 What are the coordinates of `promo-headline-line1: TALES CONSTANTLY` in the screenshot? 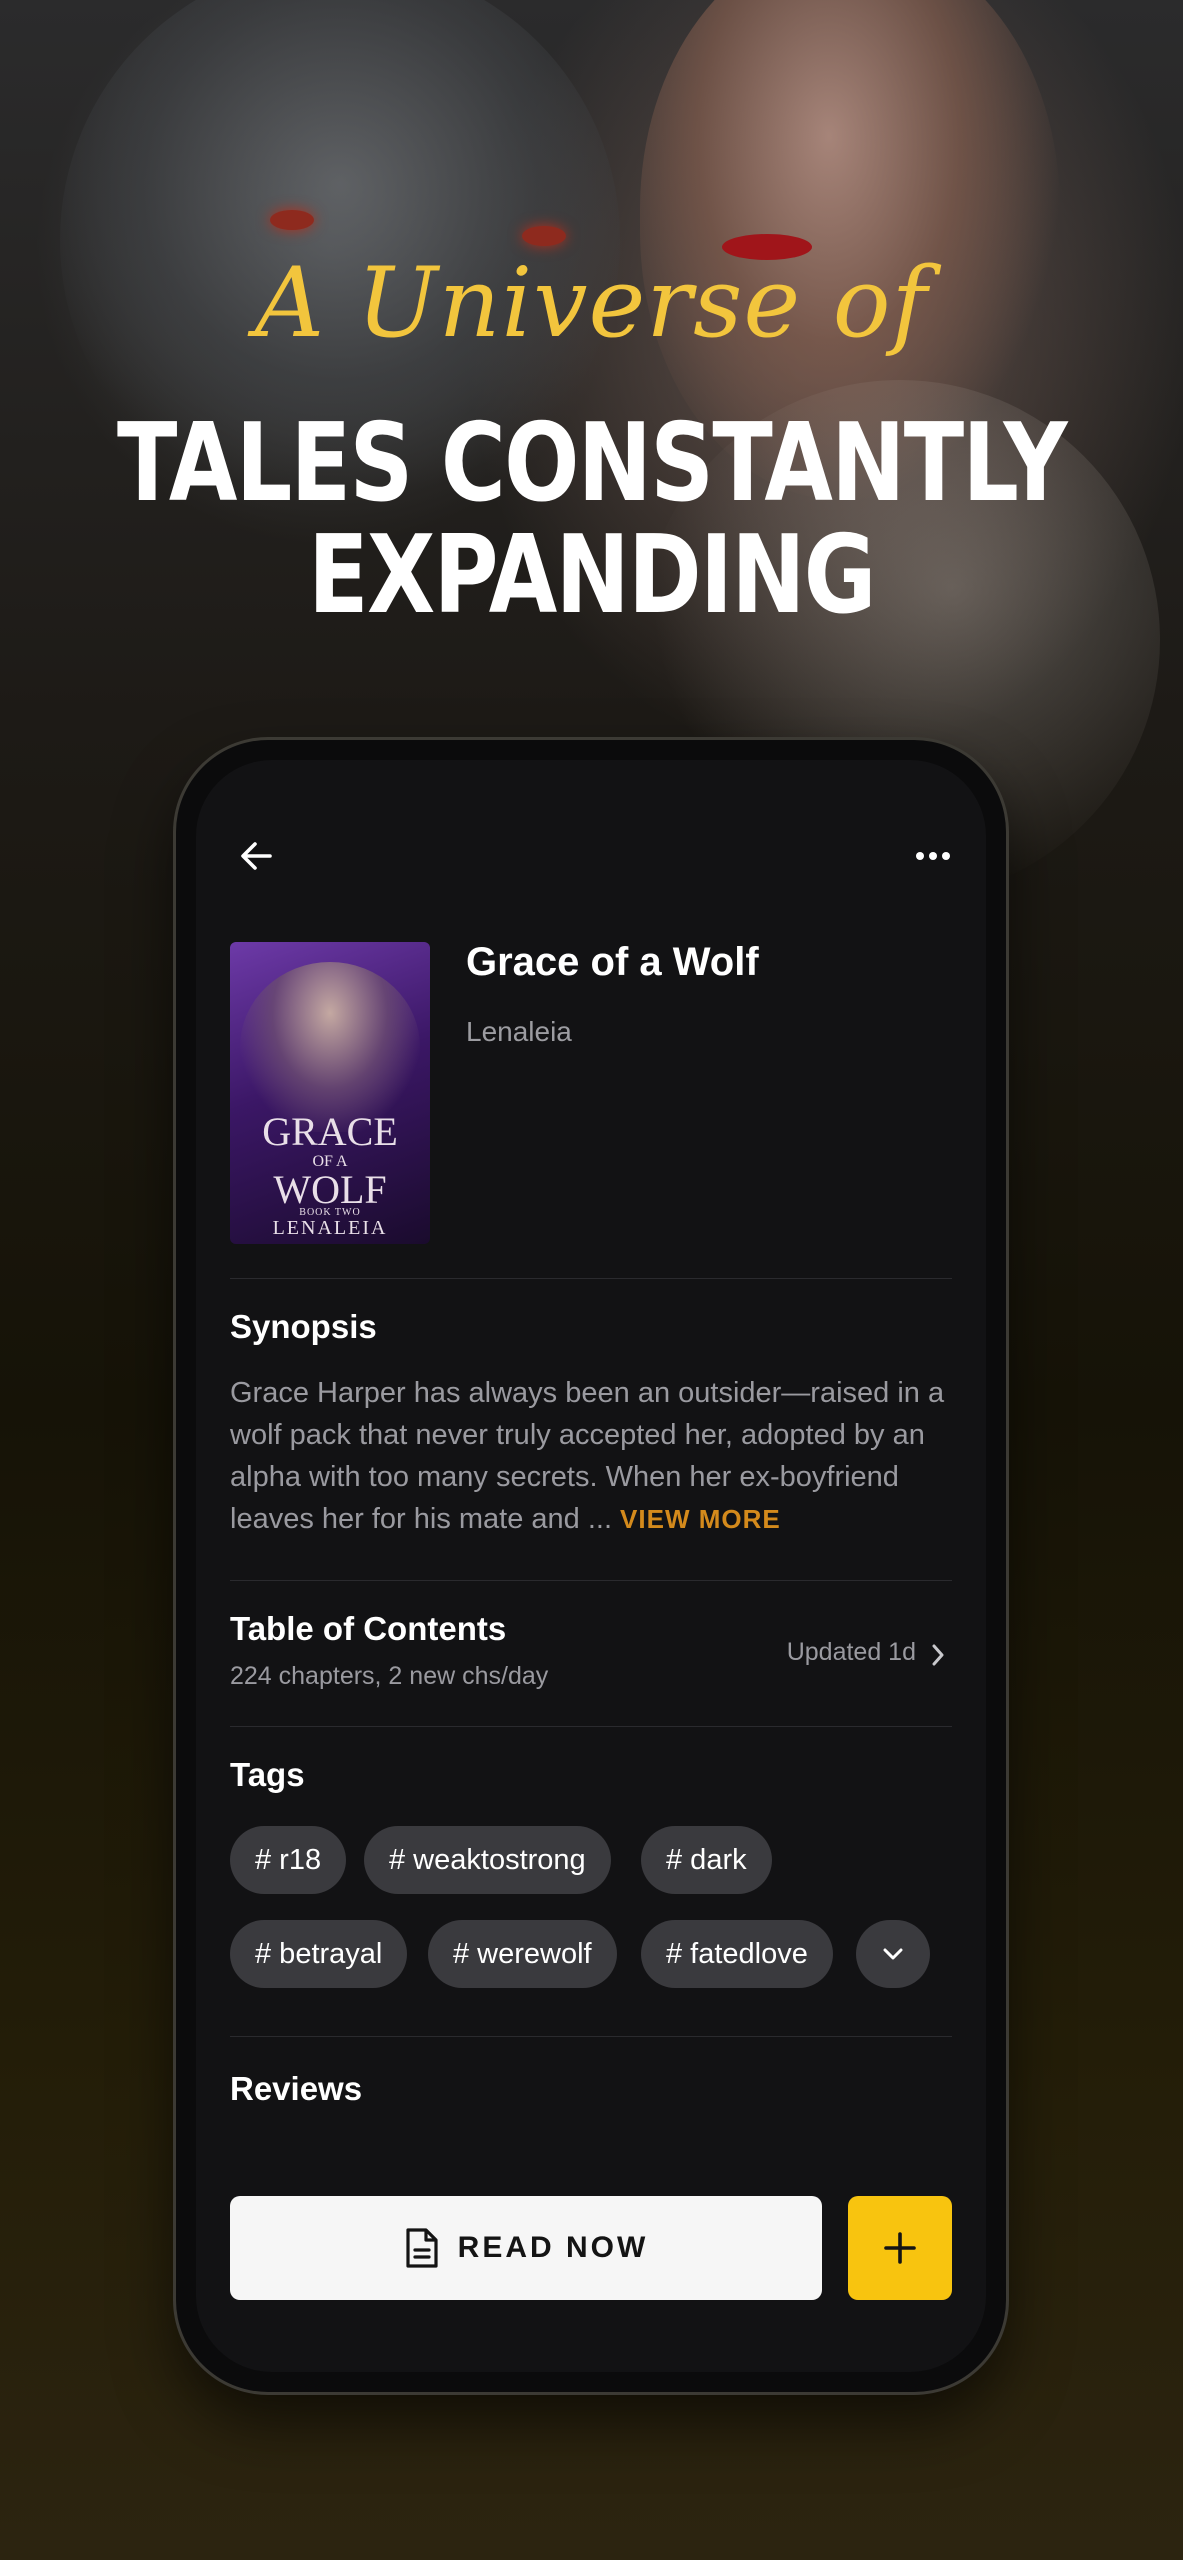 It's located at (592, 463).